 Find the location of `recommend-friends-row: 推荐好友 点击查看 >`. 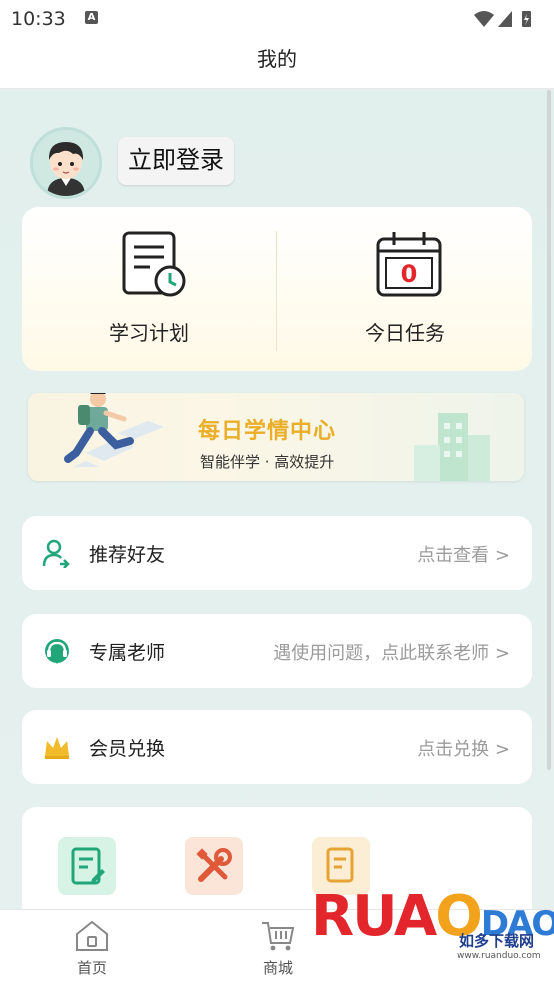

recommend-friends-row: 推荐好友 点击查看 > is located at coordinates (277, 553).